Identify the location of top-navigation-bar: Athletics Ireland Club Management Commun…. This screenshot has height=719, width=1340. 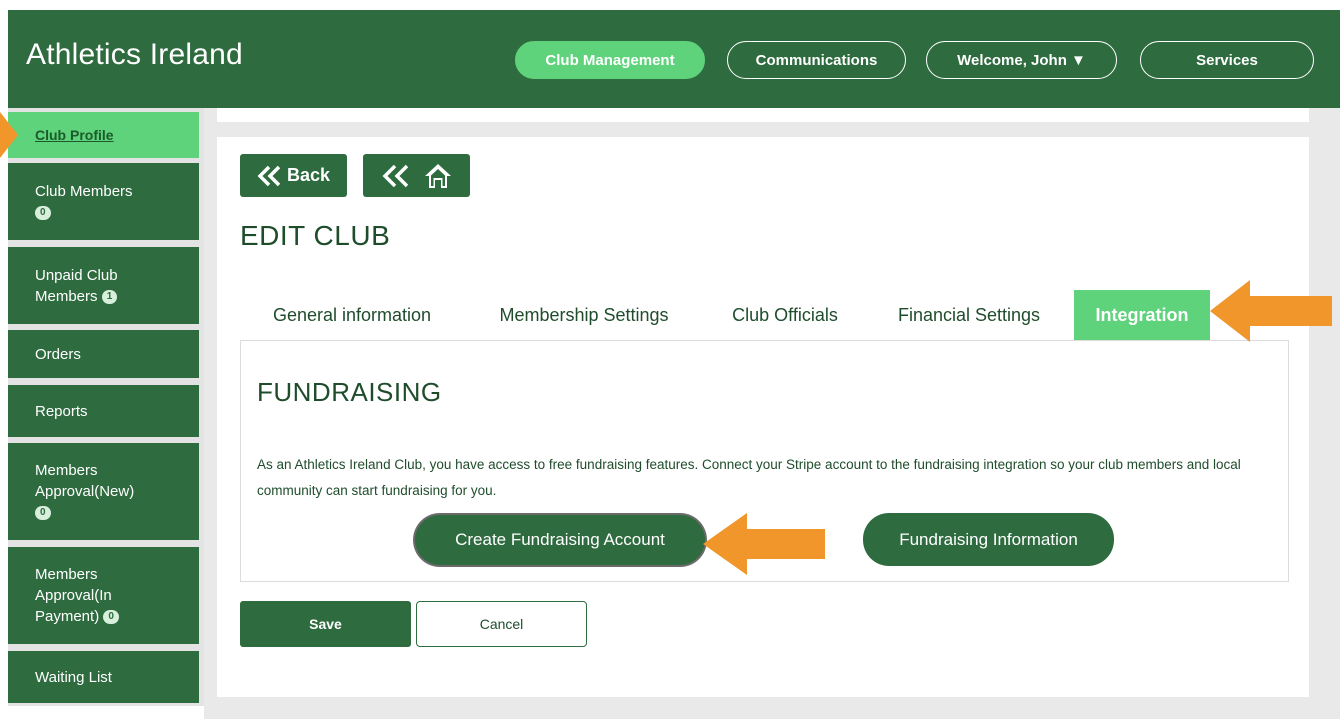
(674, 59).